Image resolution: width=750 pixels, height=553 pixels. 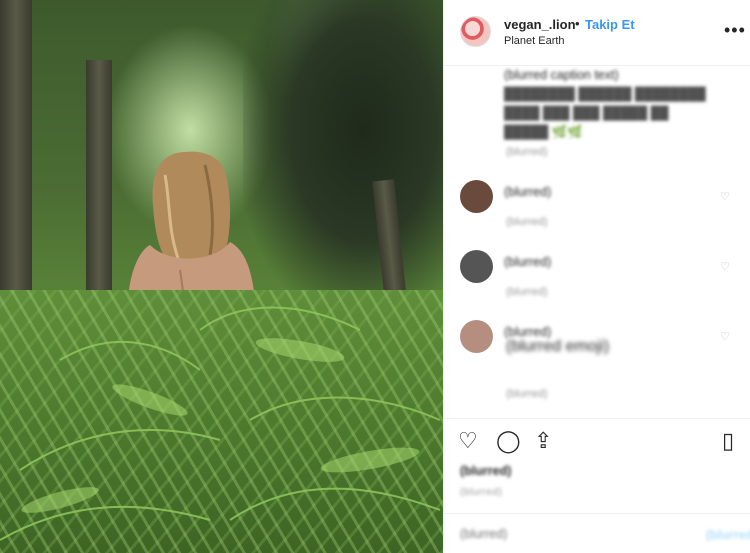 What do you see at coordinates (597, 33) in the screenshot?
I see `post-header: vegan_.lion • Takip Et Planet Earth •••` at bounding box center [597, 33].